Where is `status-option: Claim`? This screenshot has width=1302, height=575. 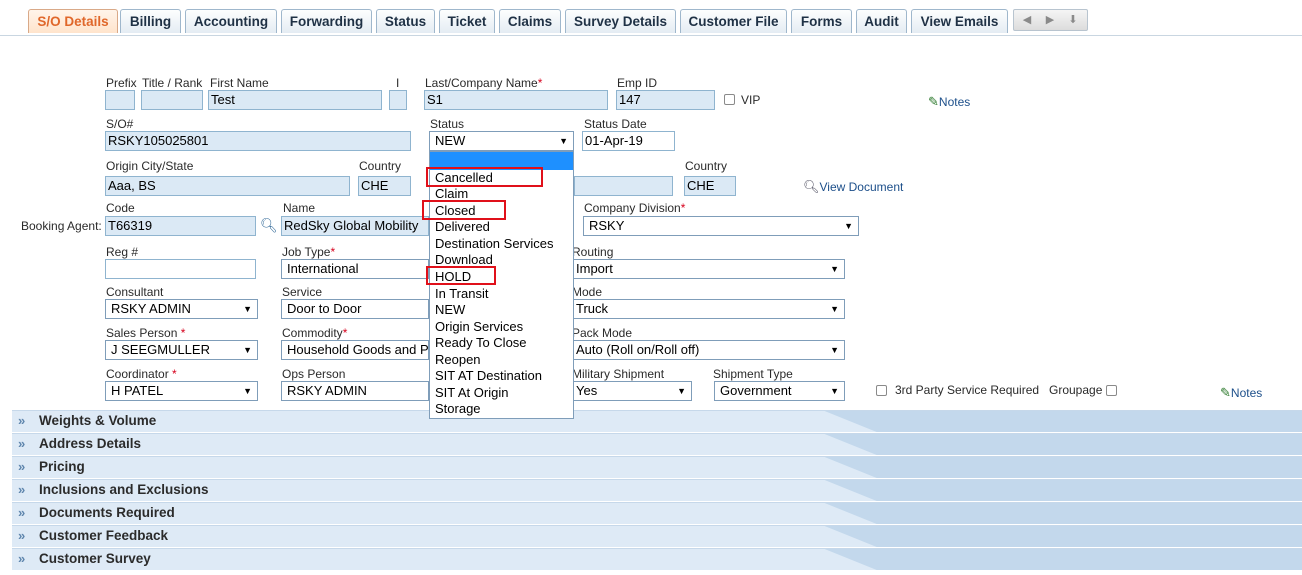 status-option: Claim is located at coordinates (451, 193).